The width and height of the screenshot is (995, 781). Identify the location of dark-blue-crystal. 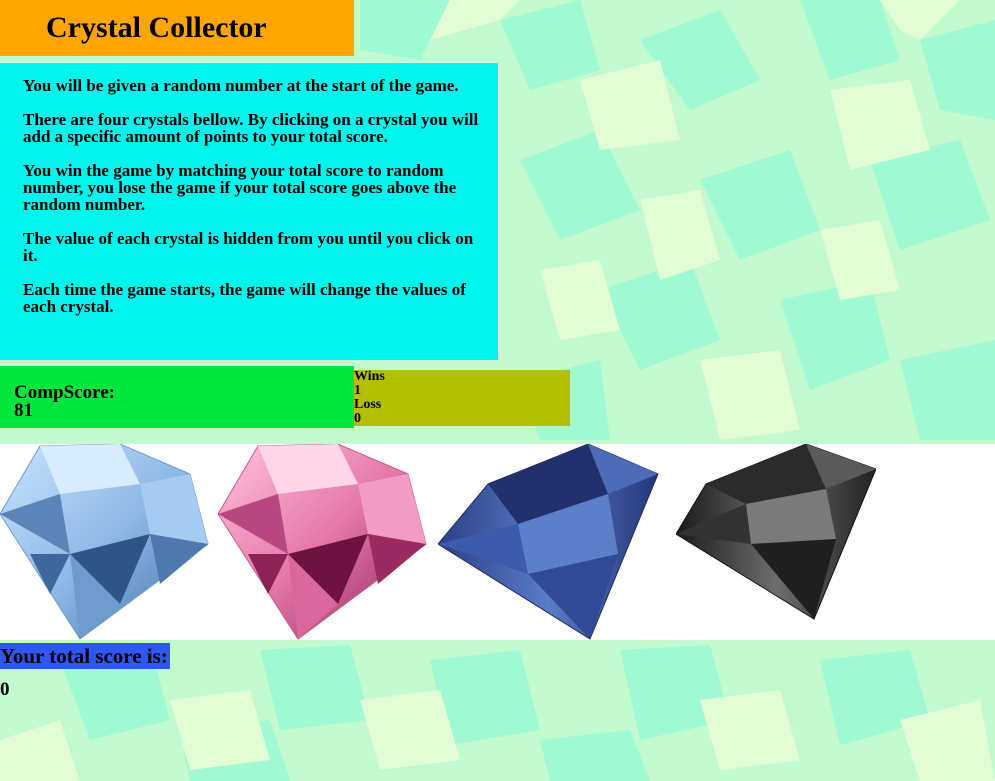
(549, 542).